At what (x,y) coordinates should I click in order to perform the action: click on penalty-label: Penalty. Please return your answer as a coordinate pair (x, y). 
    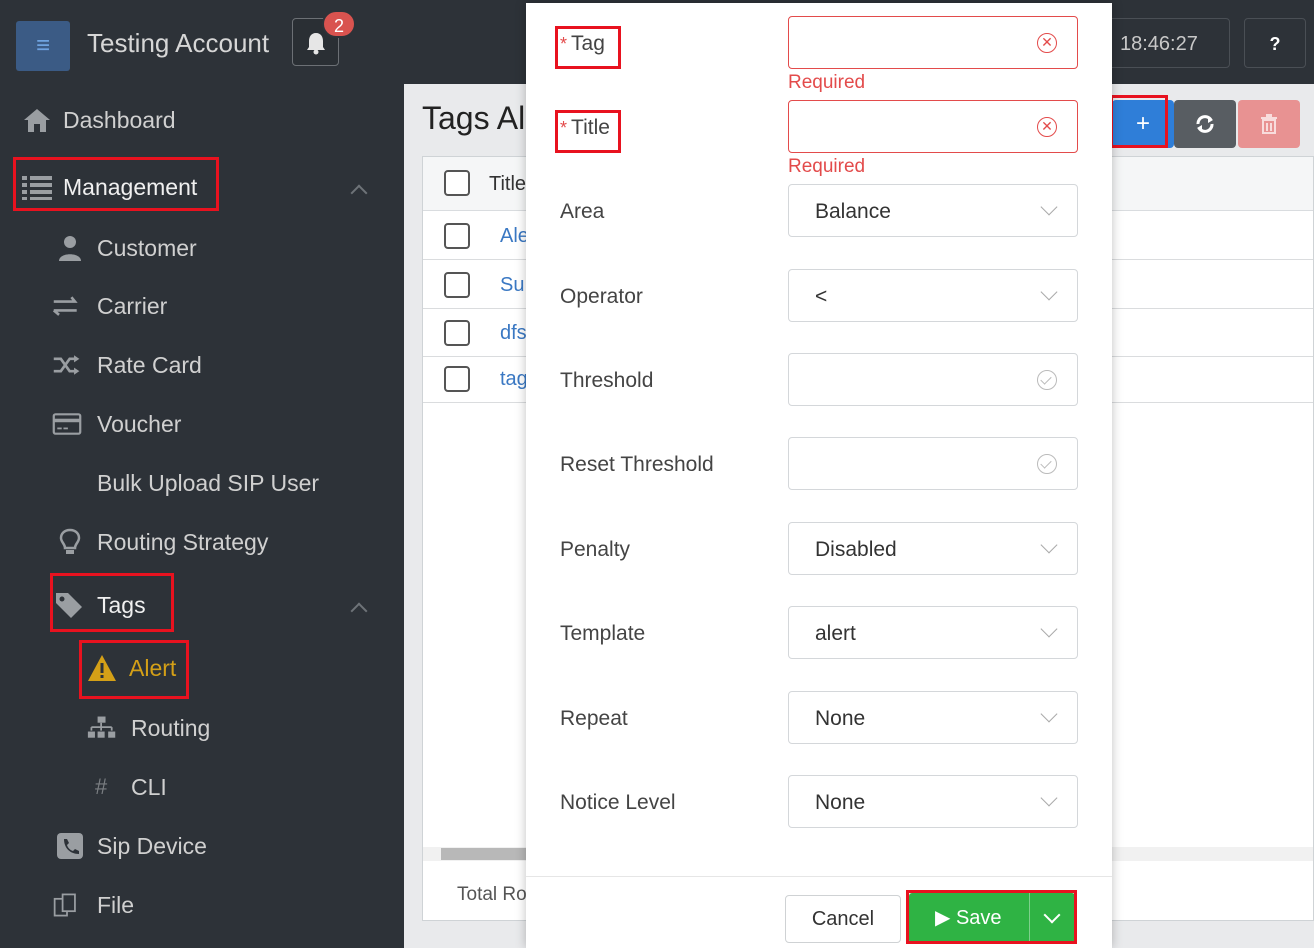
    Looking at the image, I should click on (595, 549).